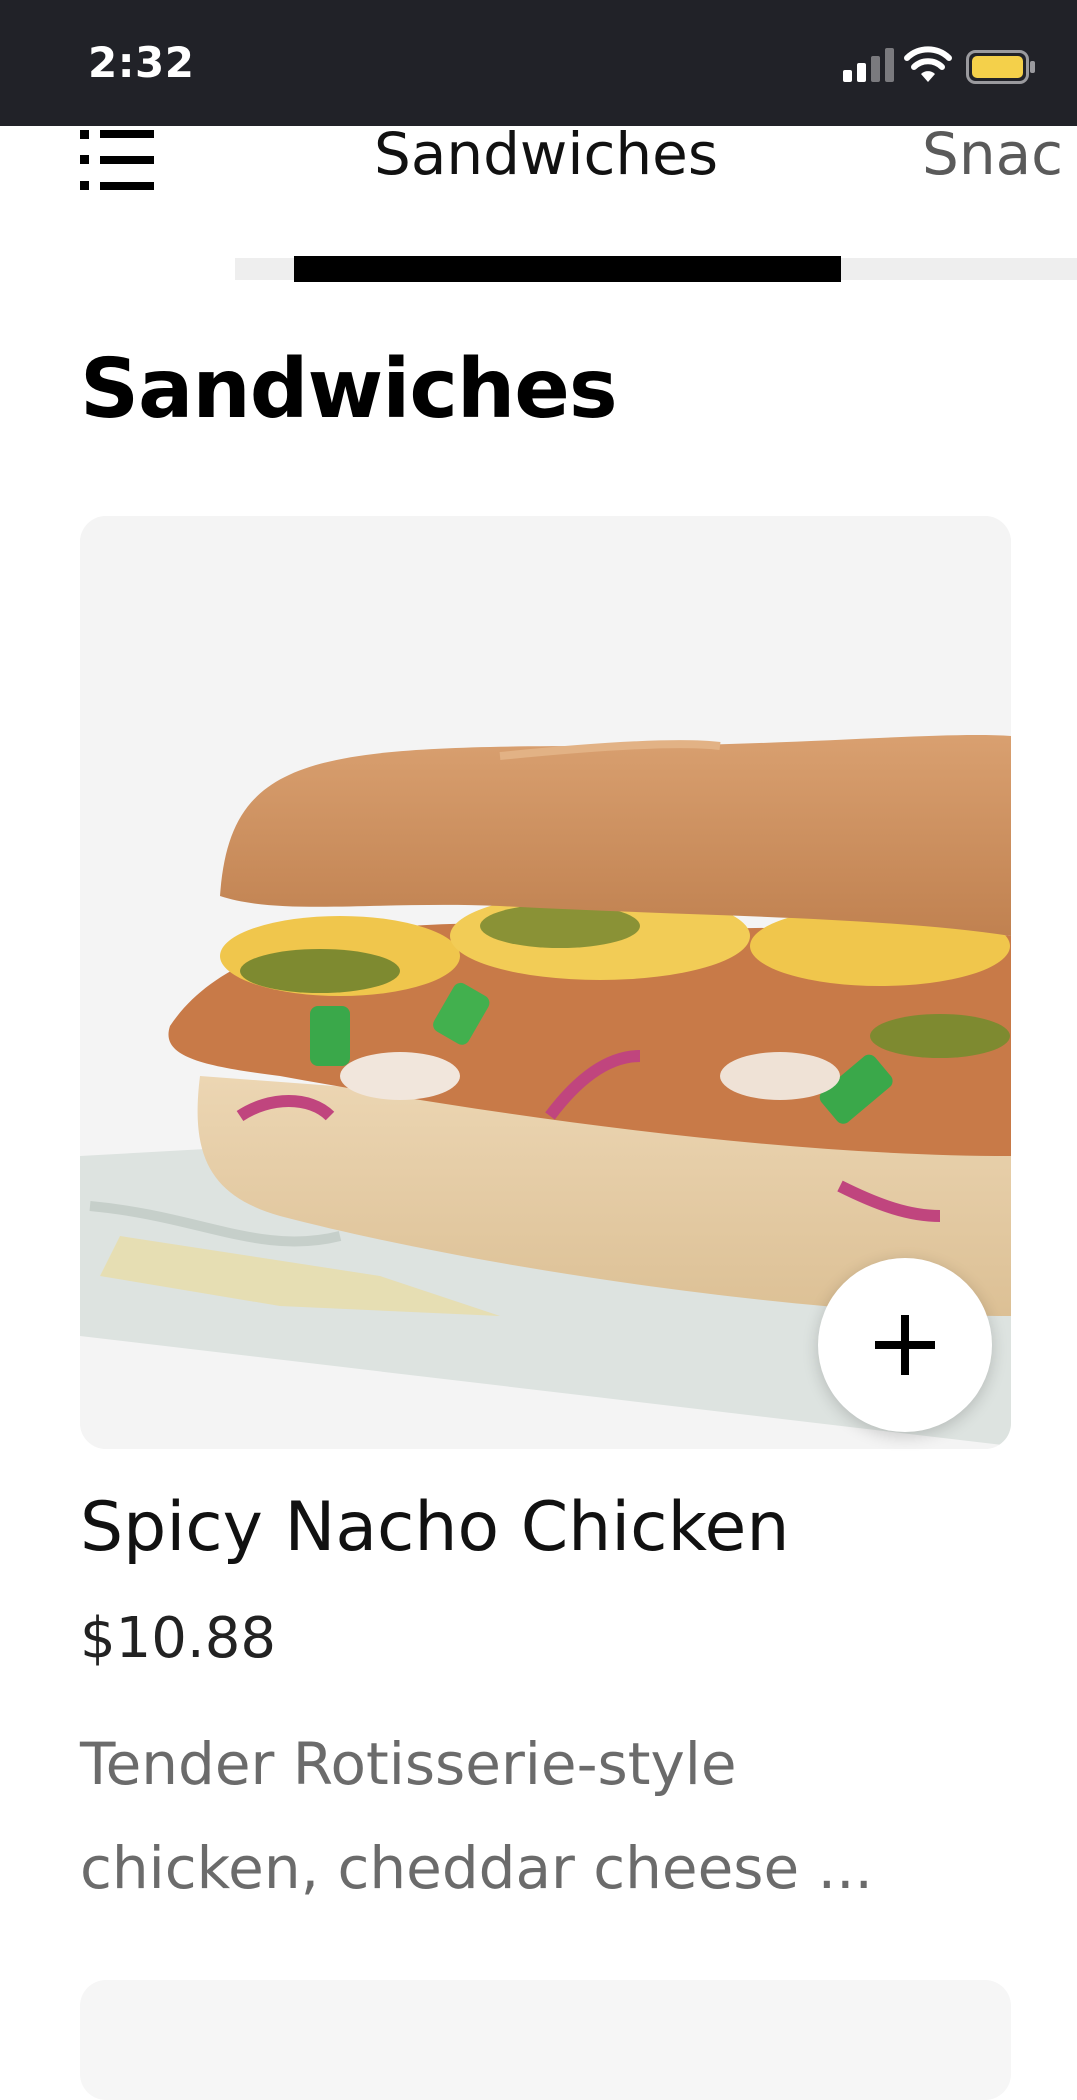 This screenshot has height=2100, width=1077. What do you see at coordinates (141, 62) in the screenshot?
I see `status-time: 2:32` at bounding box center [141, 62].